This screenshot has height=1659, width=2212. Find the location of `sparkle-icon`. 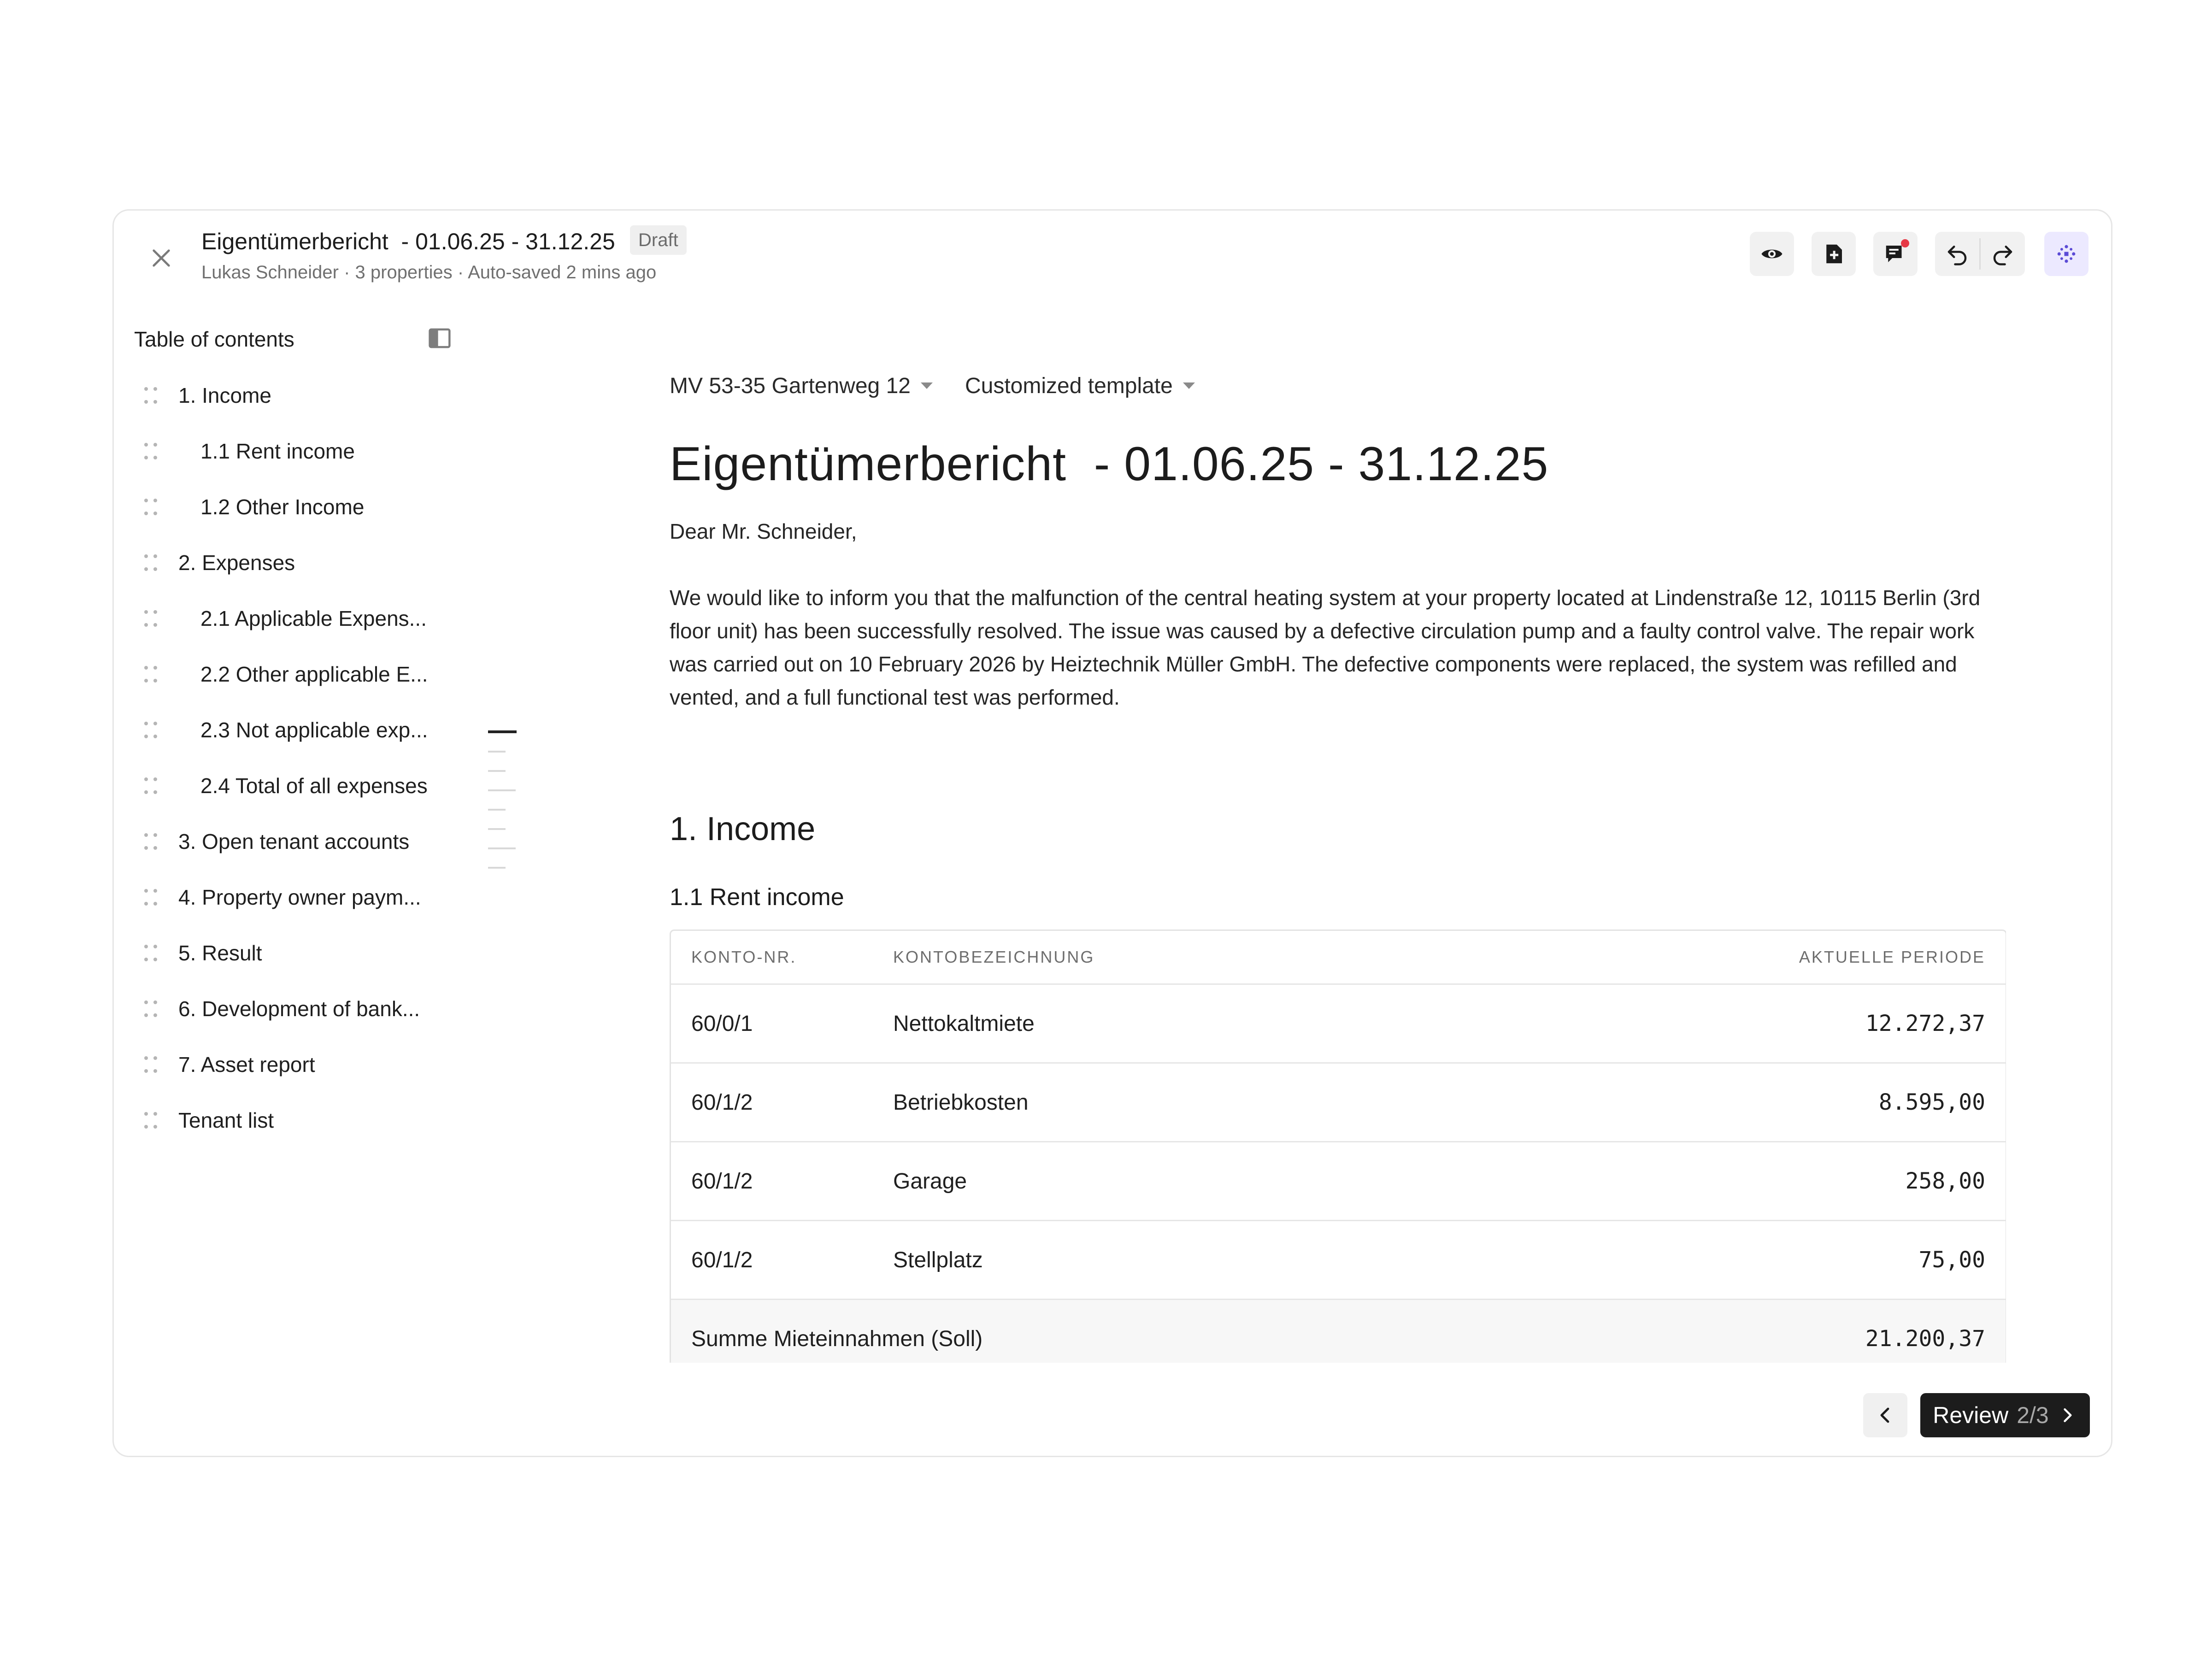

sparkle-icon is located at coordinates (2066, 254).